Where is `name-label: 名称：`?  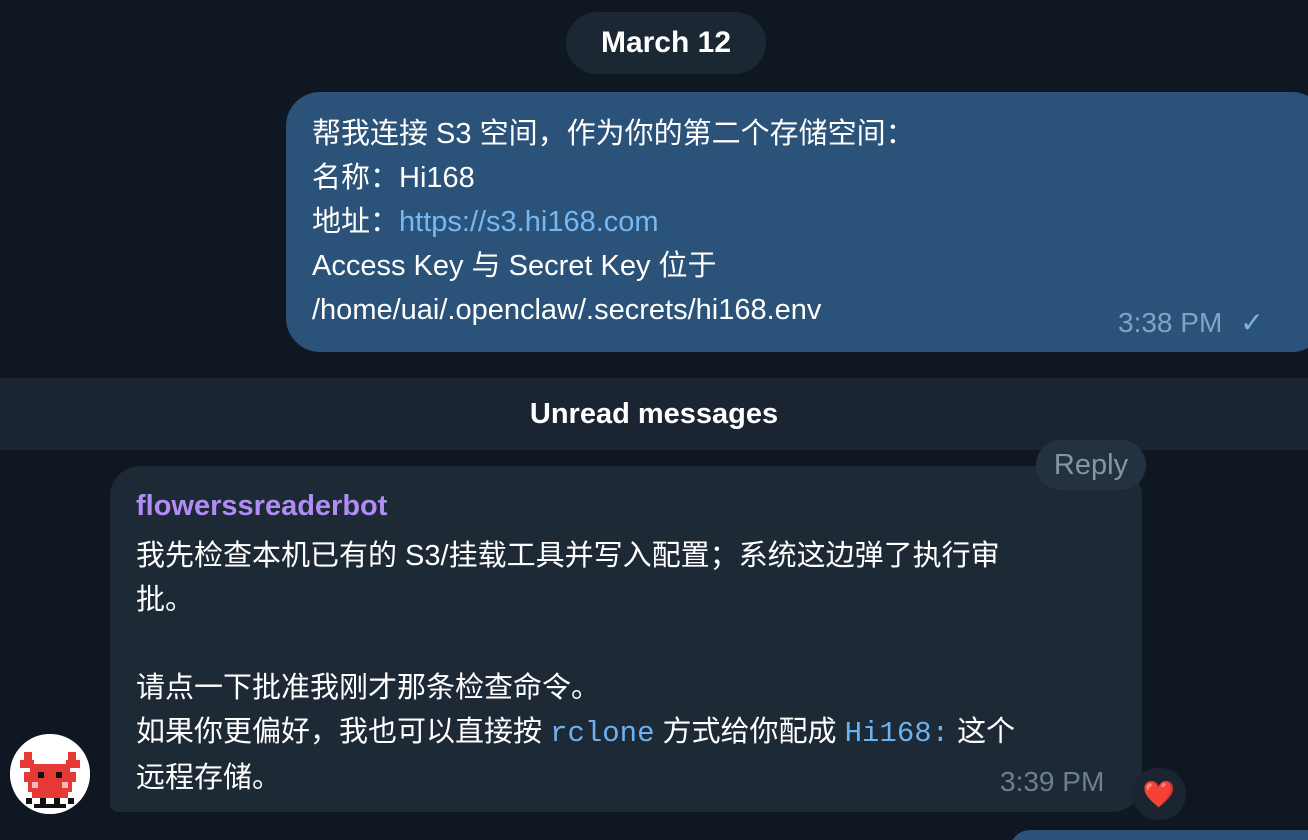
name-label: 名称： is located at coordinates (356, 178).